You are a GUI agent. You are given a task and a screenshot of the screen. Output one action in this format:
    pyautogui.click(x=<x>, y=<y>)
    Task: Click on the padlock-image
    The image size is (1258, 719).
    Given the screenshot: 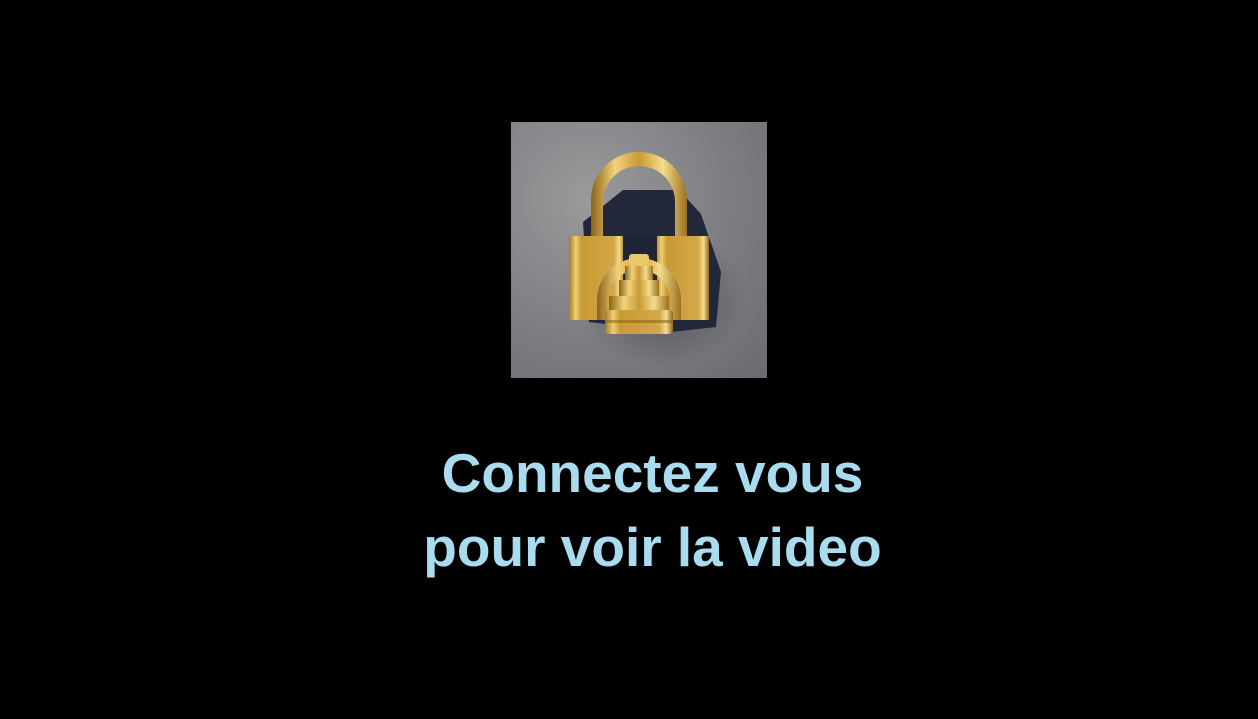 What is the action you would take?
    pyautogui.click(x=639, y=250)
    